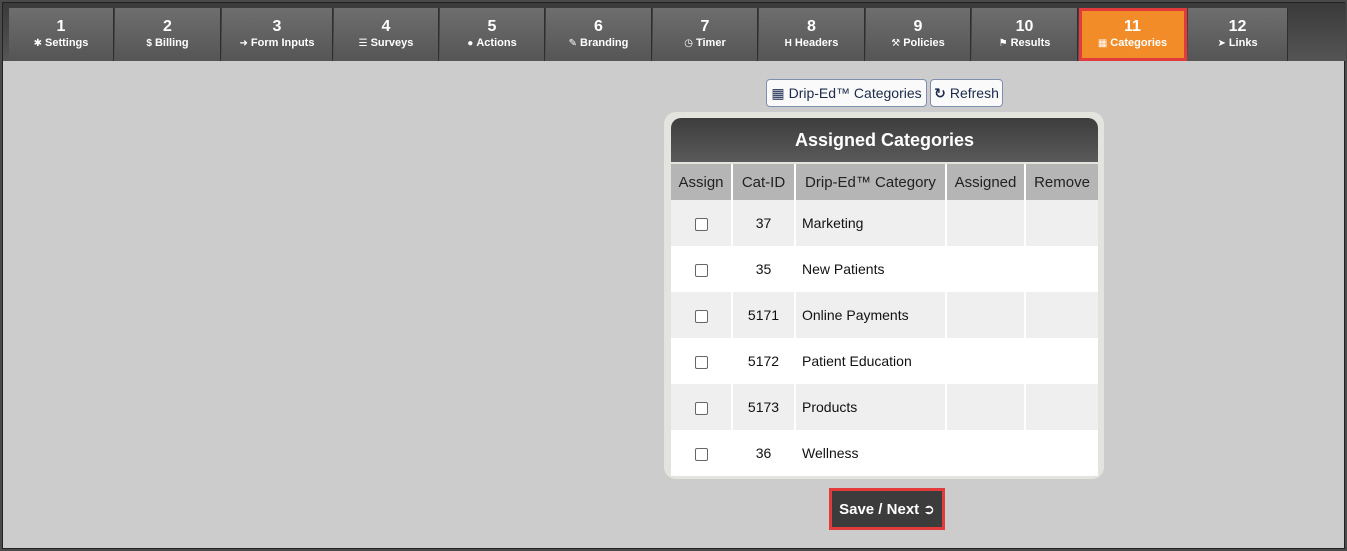 The width and height of the screenshot is (1347, 551). I want to click on dollar-icon: $, so click(149, 43).